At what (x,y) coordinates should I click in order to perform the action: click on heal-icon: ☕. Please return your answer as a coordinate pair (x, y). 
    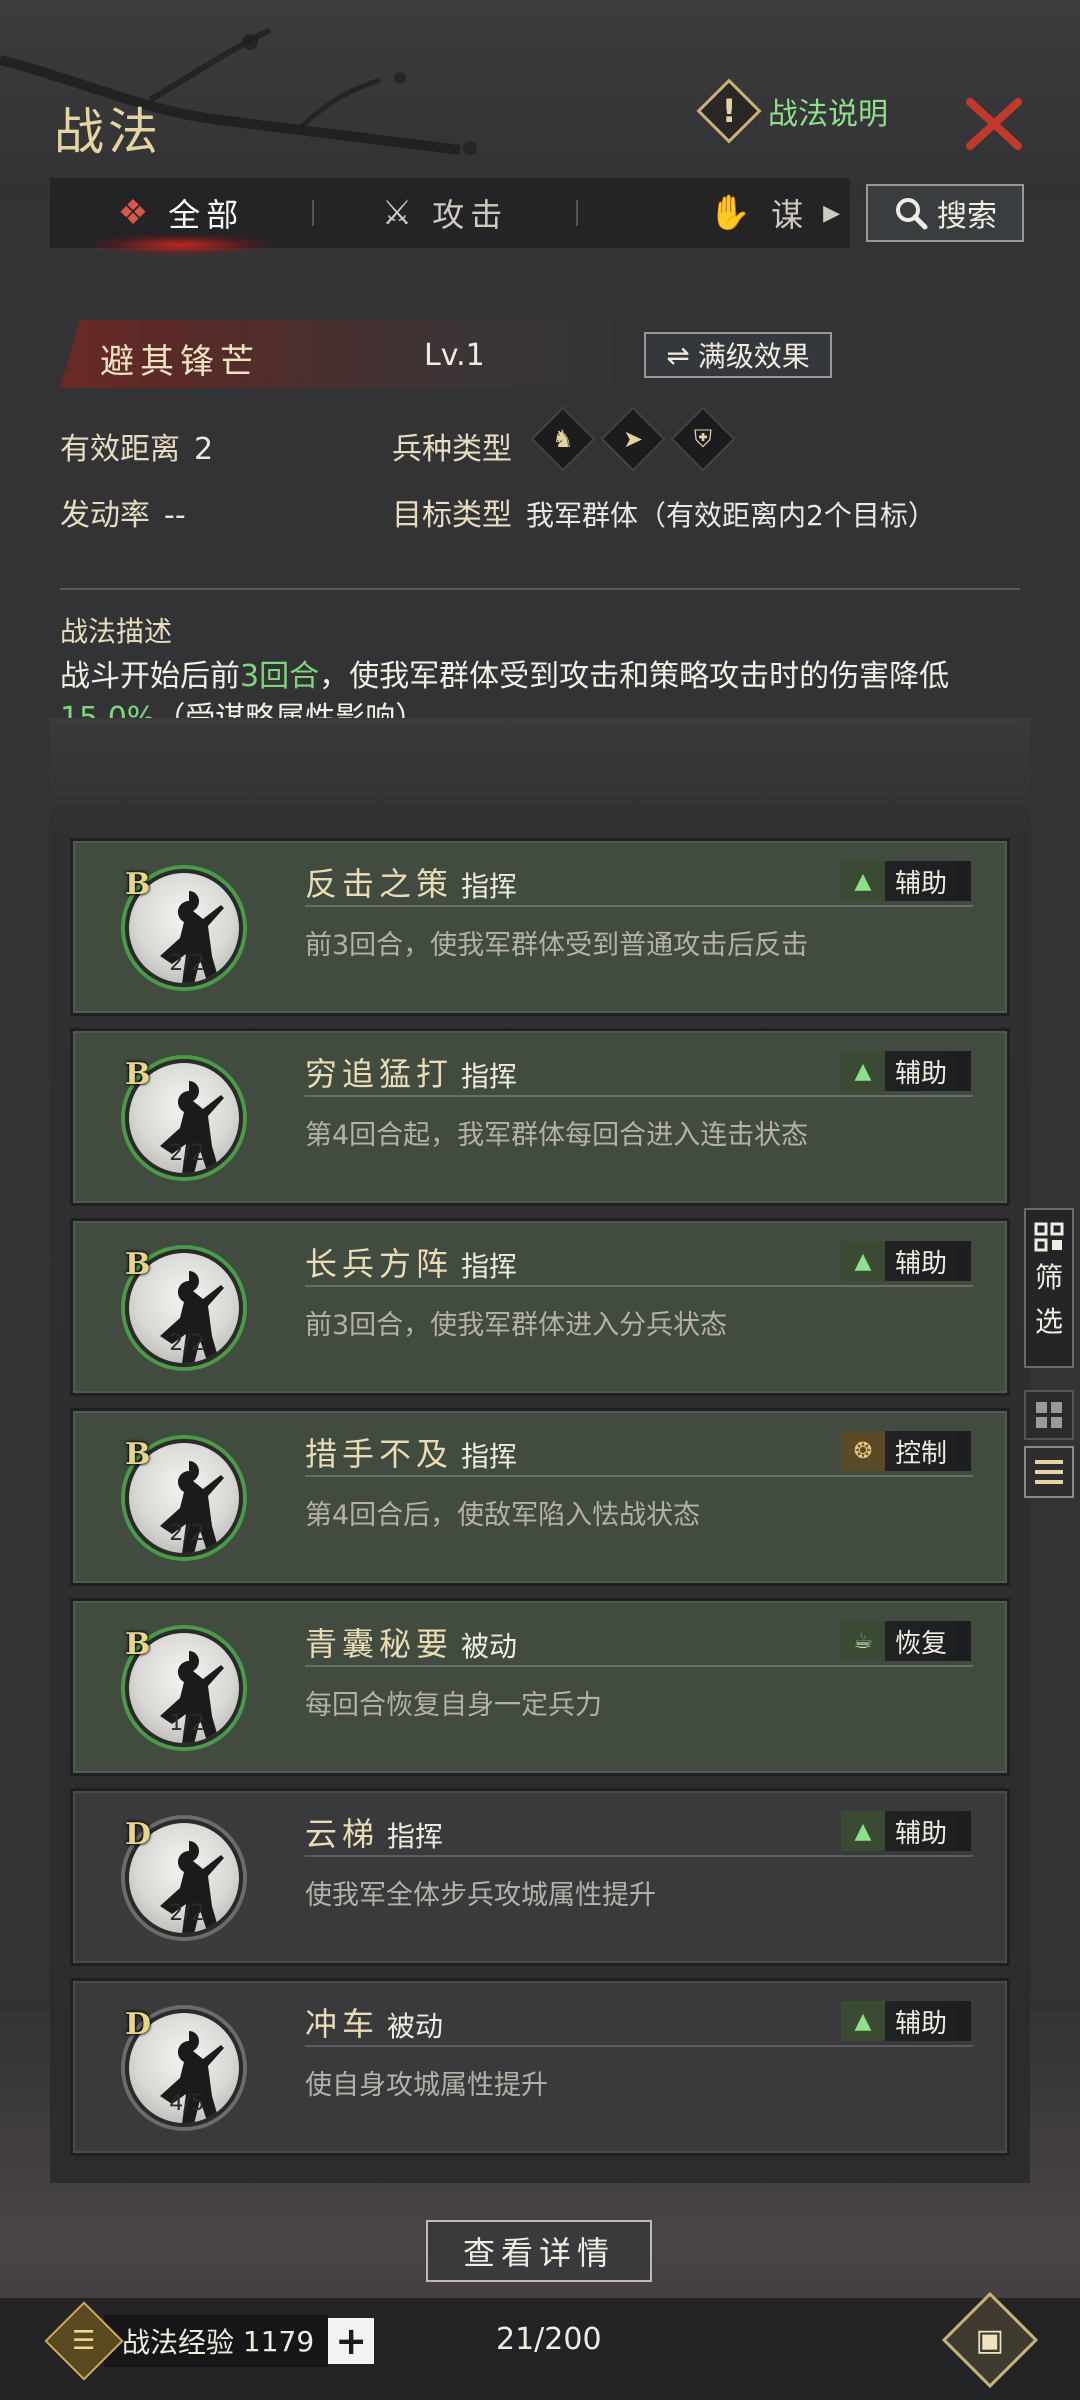
    Looking at the image, I should click on (863, 1641).